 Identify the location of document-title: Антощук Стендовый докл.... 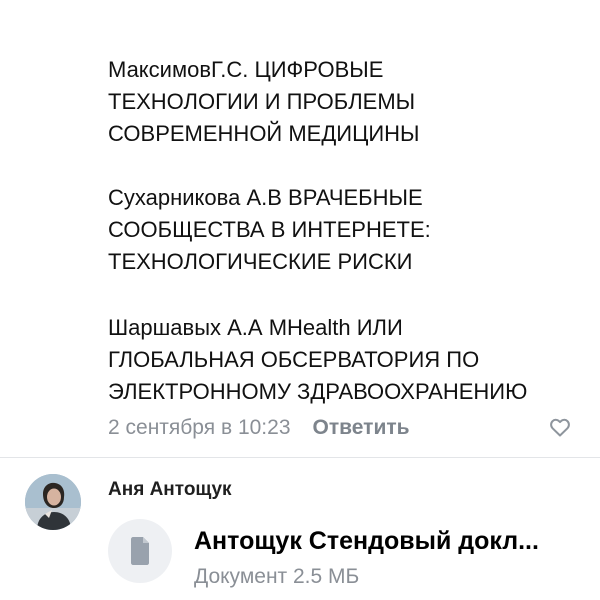
(389, 541).